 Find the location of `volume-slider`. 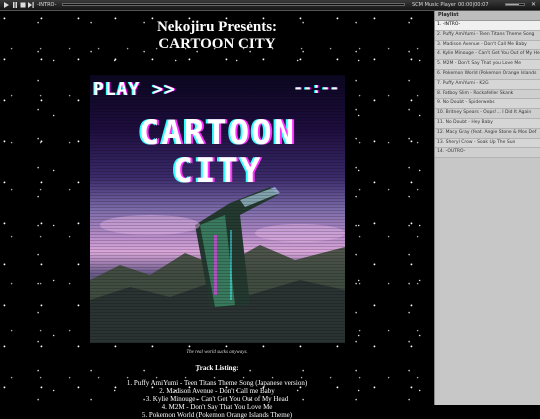

volume-slider is located at coordinates (515, 4).